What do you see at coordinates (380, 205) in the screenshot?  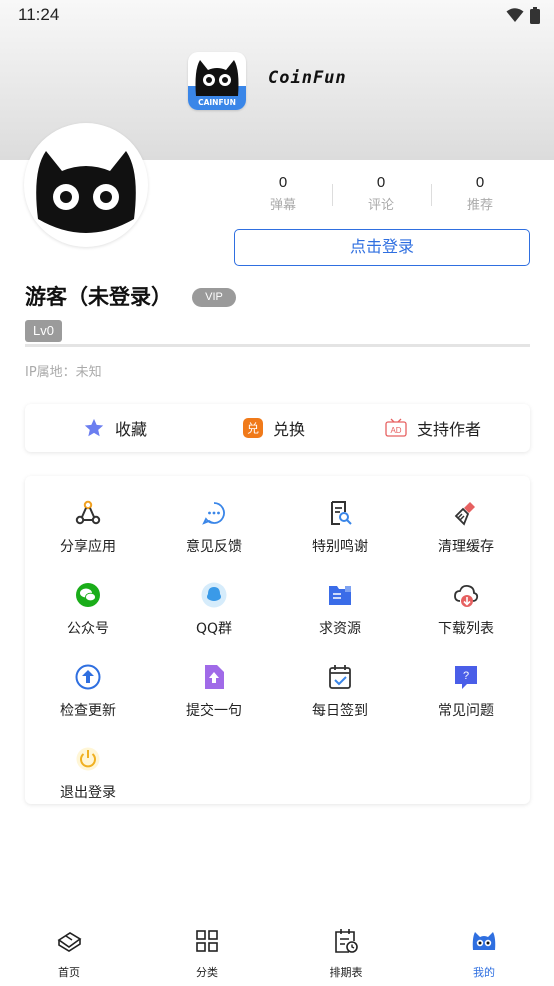 I see `stat-label: 评论` at bounding box center [380, 205].